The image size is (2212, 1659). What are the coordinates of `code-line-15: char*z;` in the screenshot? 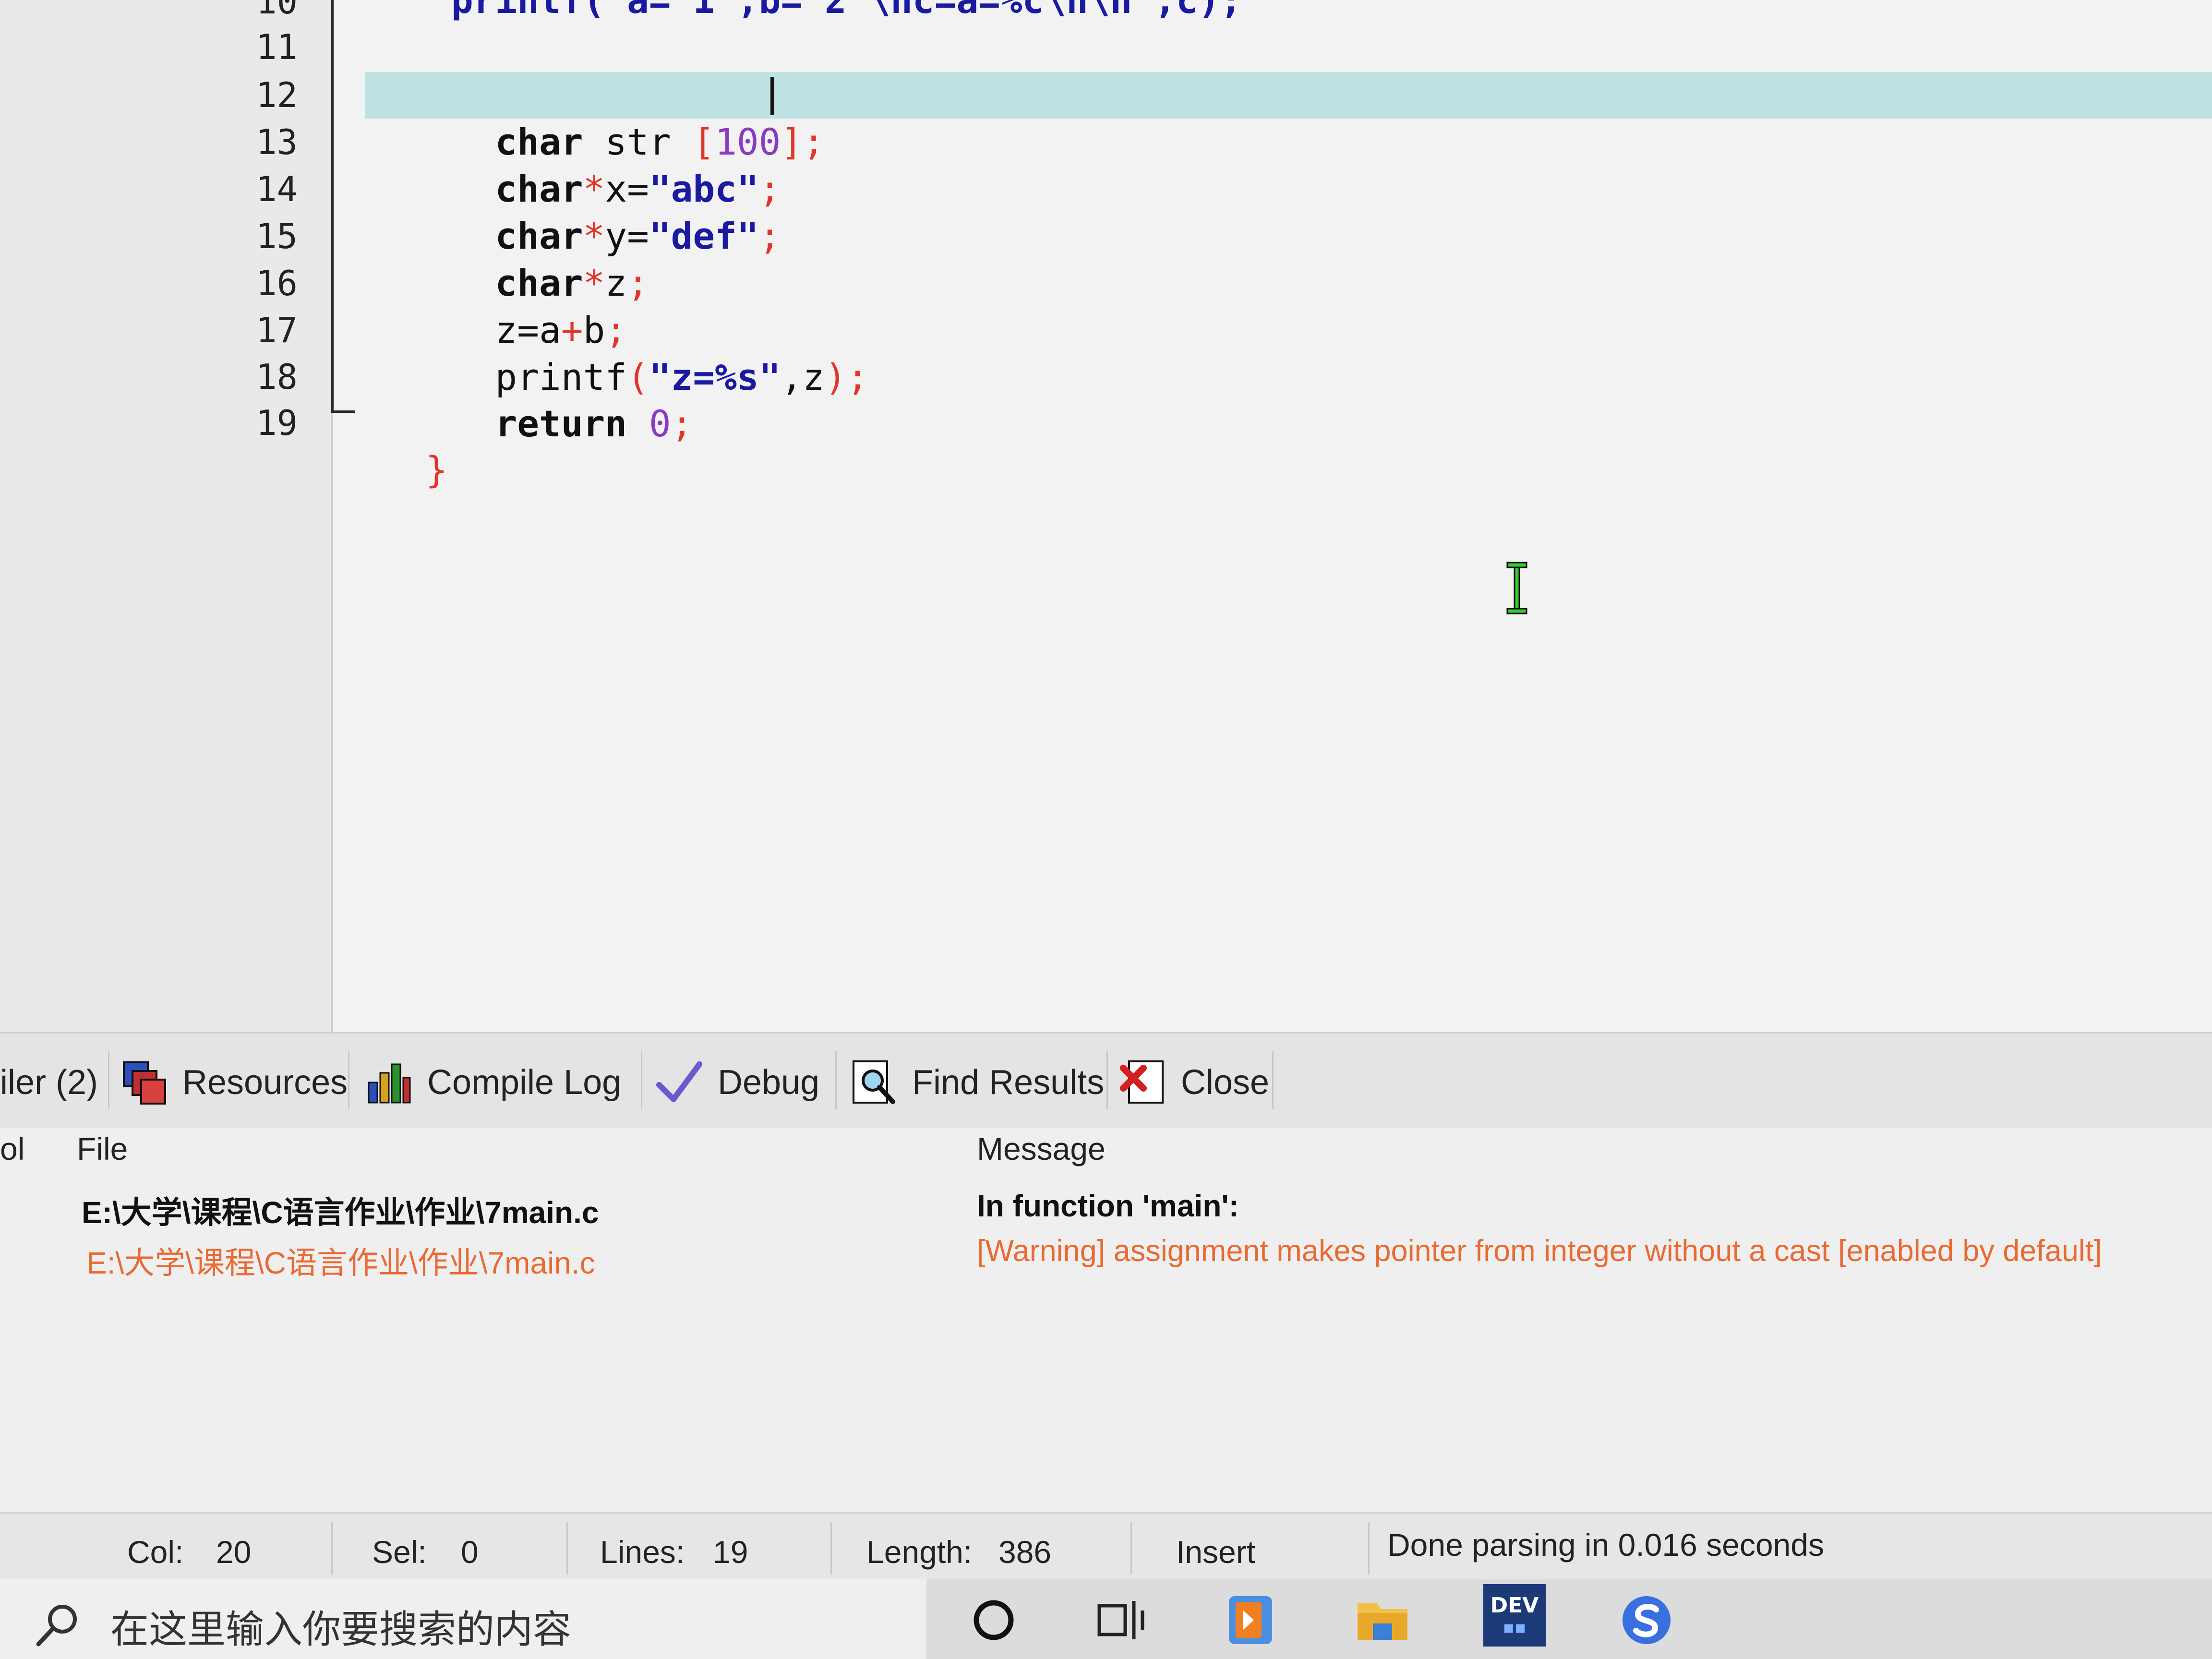 It's located at (550, 258).